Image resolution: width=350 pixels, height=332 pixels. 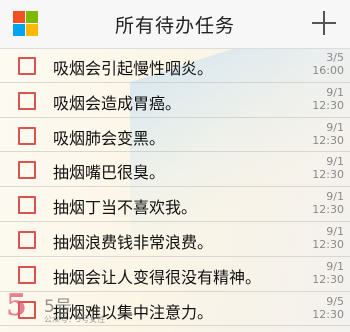 I want to click on task-due: 3/5 16:00, so click(x=322, y=64).